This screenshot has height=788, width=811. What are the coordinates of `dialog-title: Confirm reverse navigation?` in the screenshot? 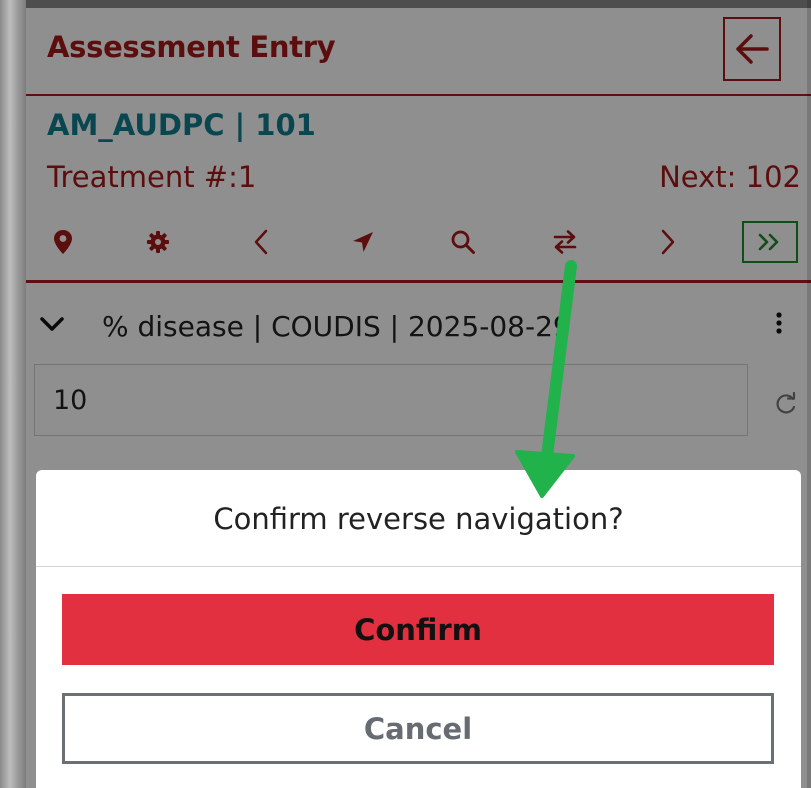 It's located at (418, 519).